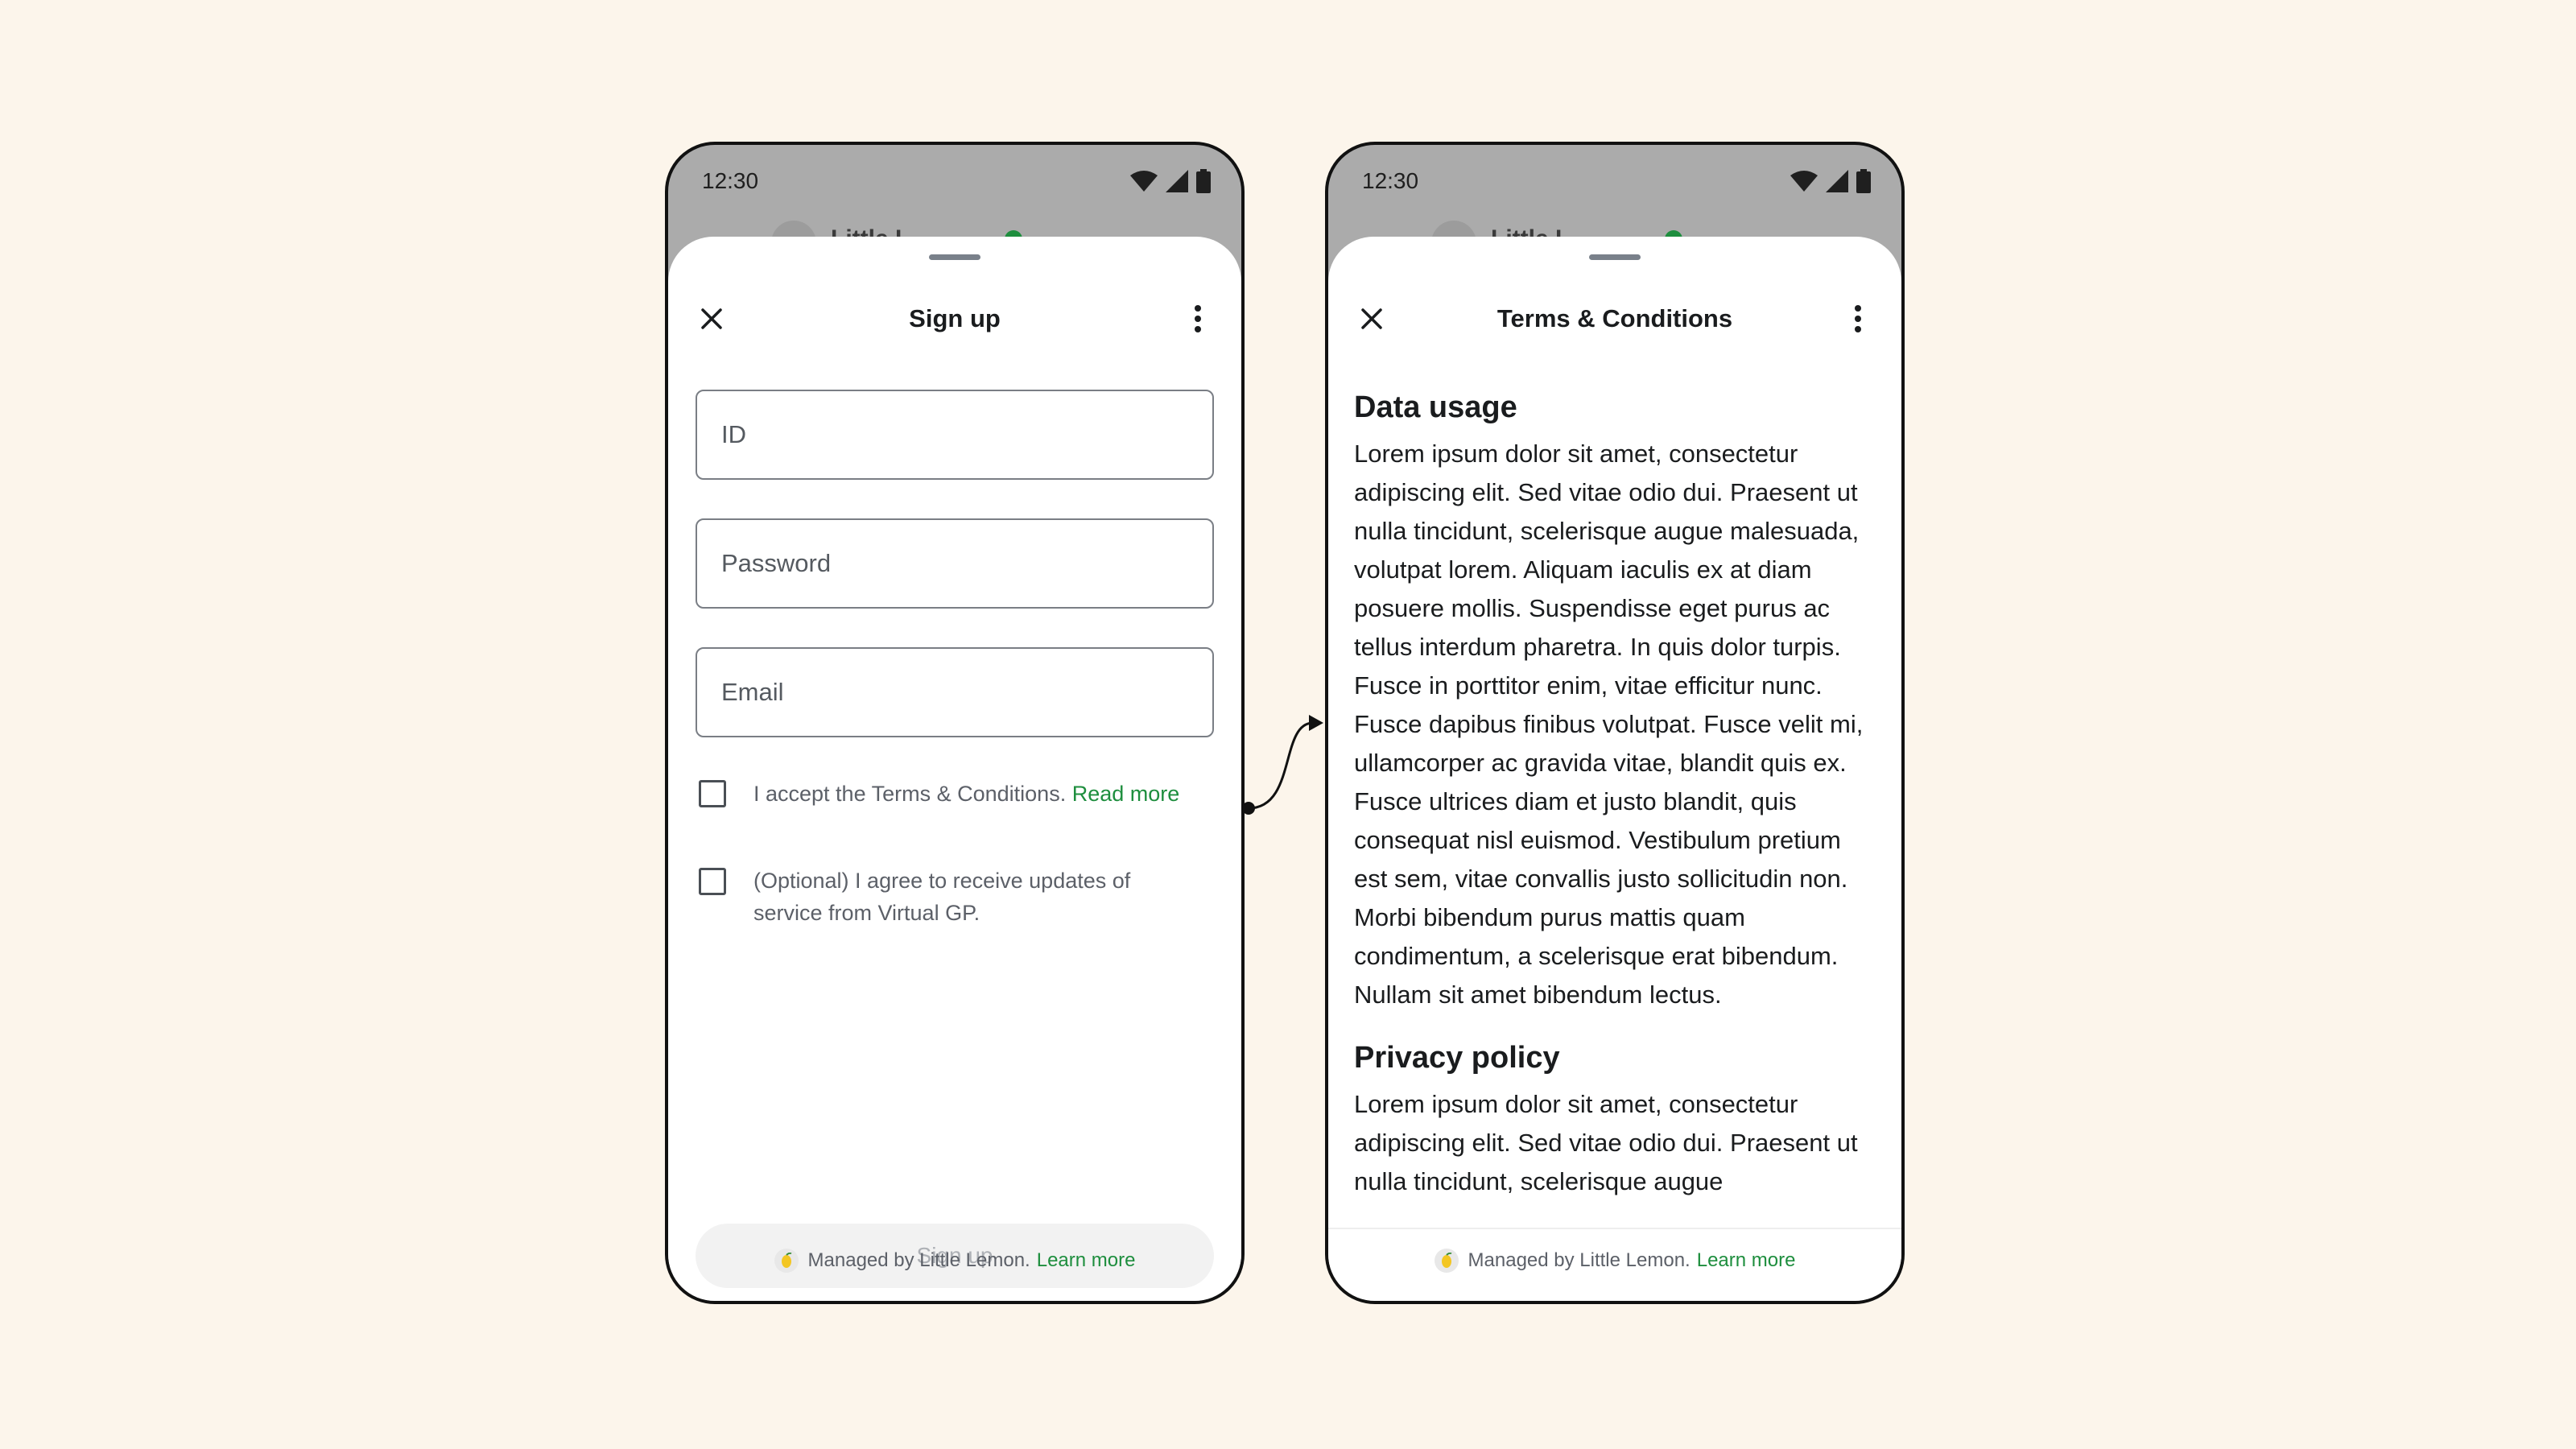  What do you see at coordinates (776, 563) in the screenshot?
I see `password-placeholder: Password` at bounding box center [776, 563].